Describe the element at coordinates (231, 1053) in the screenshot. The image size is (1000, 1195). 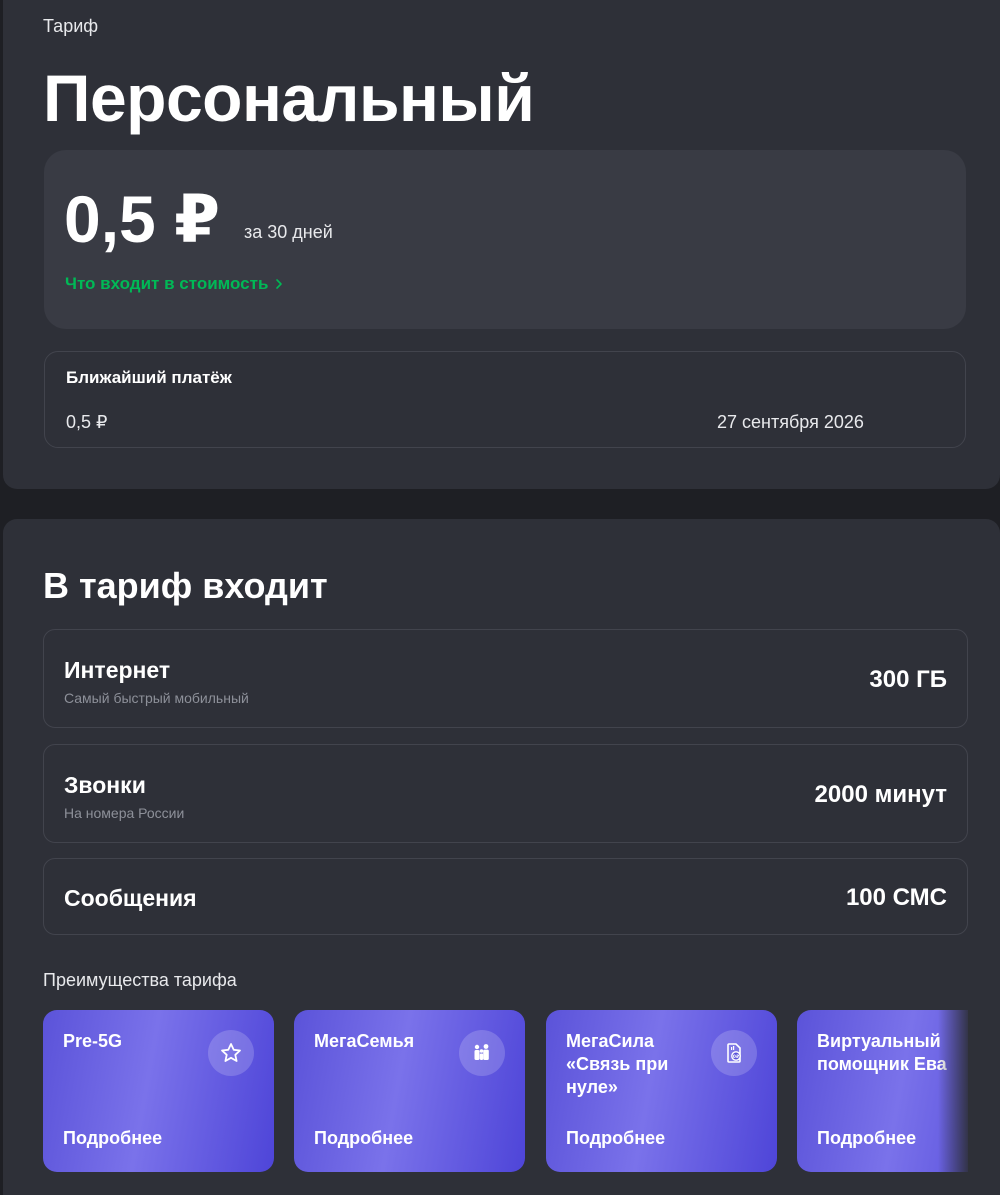
I see `star-icon` at that location.